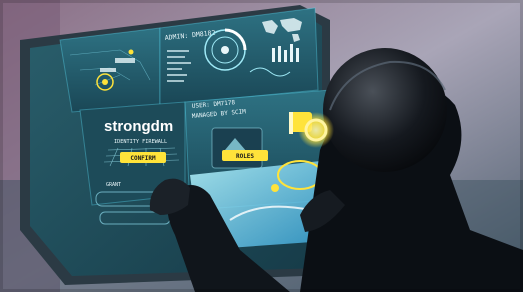 Image resolution: width=523 pixels, height=292 pixels. Describe the element at coordinates (113, 185) in the screenshot. I see `grant-label: GRANT` at that location.